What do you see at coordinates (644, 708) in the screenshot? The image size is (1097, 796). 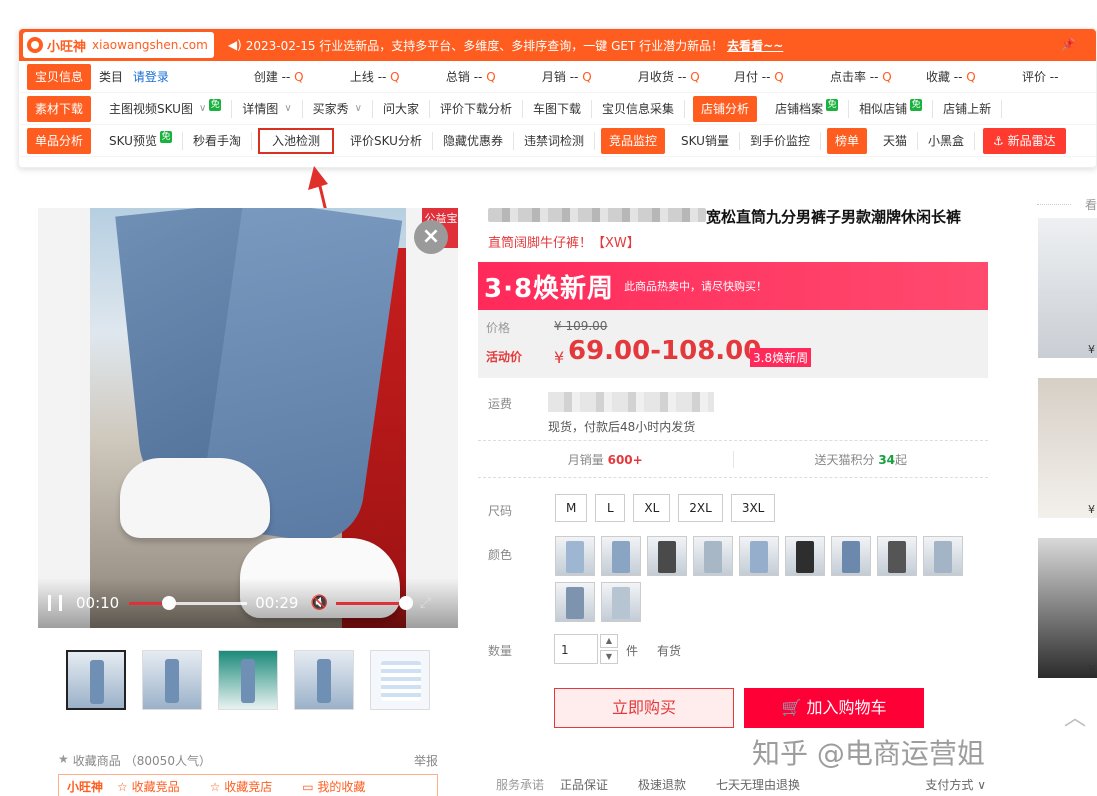 I see `buy-now-button: 立即购买` at bounding box center [644, 708].